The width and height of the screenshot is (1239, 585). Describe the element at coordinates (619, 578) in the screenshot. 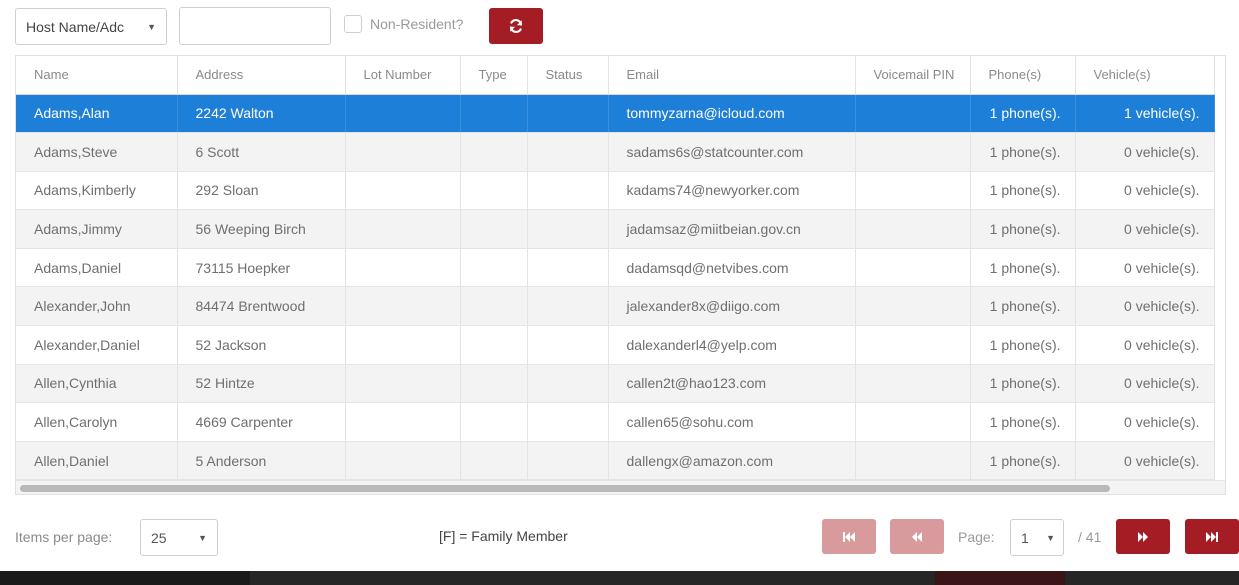

I see `background-strip` at that location.